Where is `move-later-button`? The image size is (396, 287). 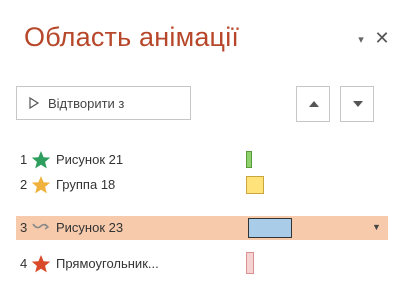 move-later-button is located at coordinates (357, 104).